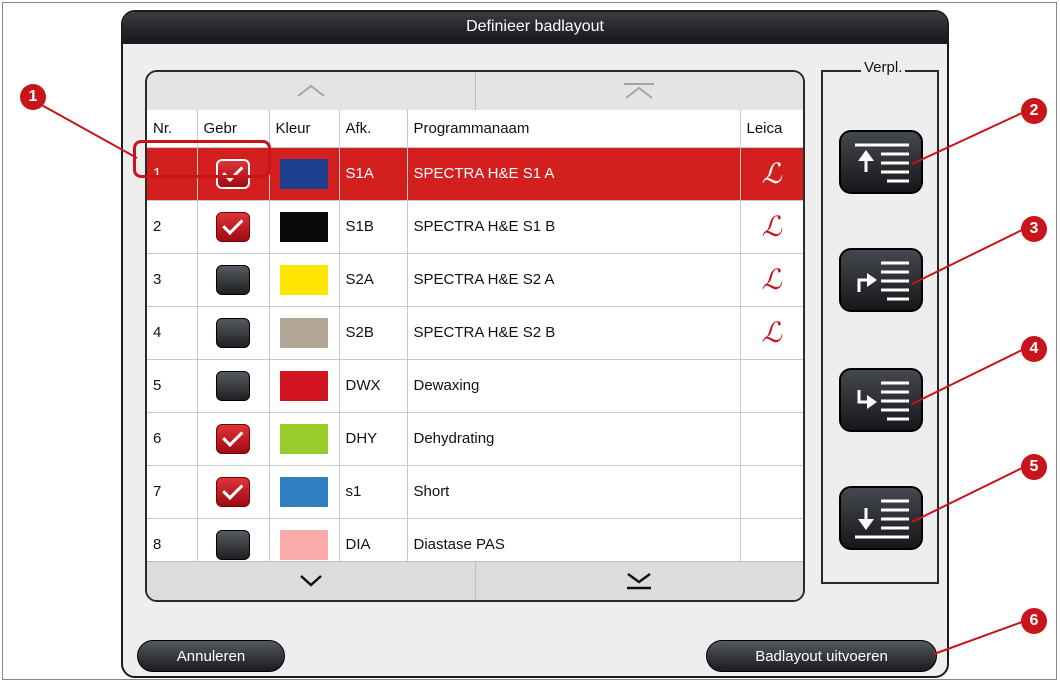 The width and height of the screenshot is (1060, 682). I want to click on scroll-to-bottom-button, so click(639, 581).